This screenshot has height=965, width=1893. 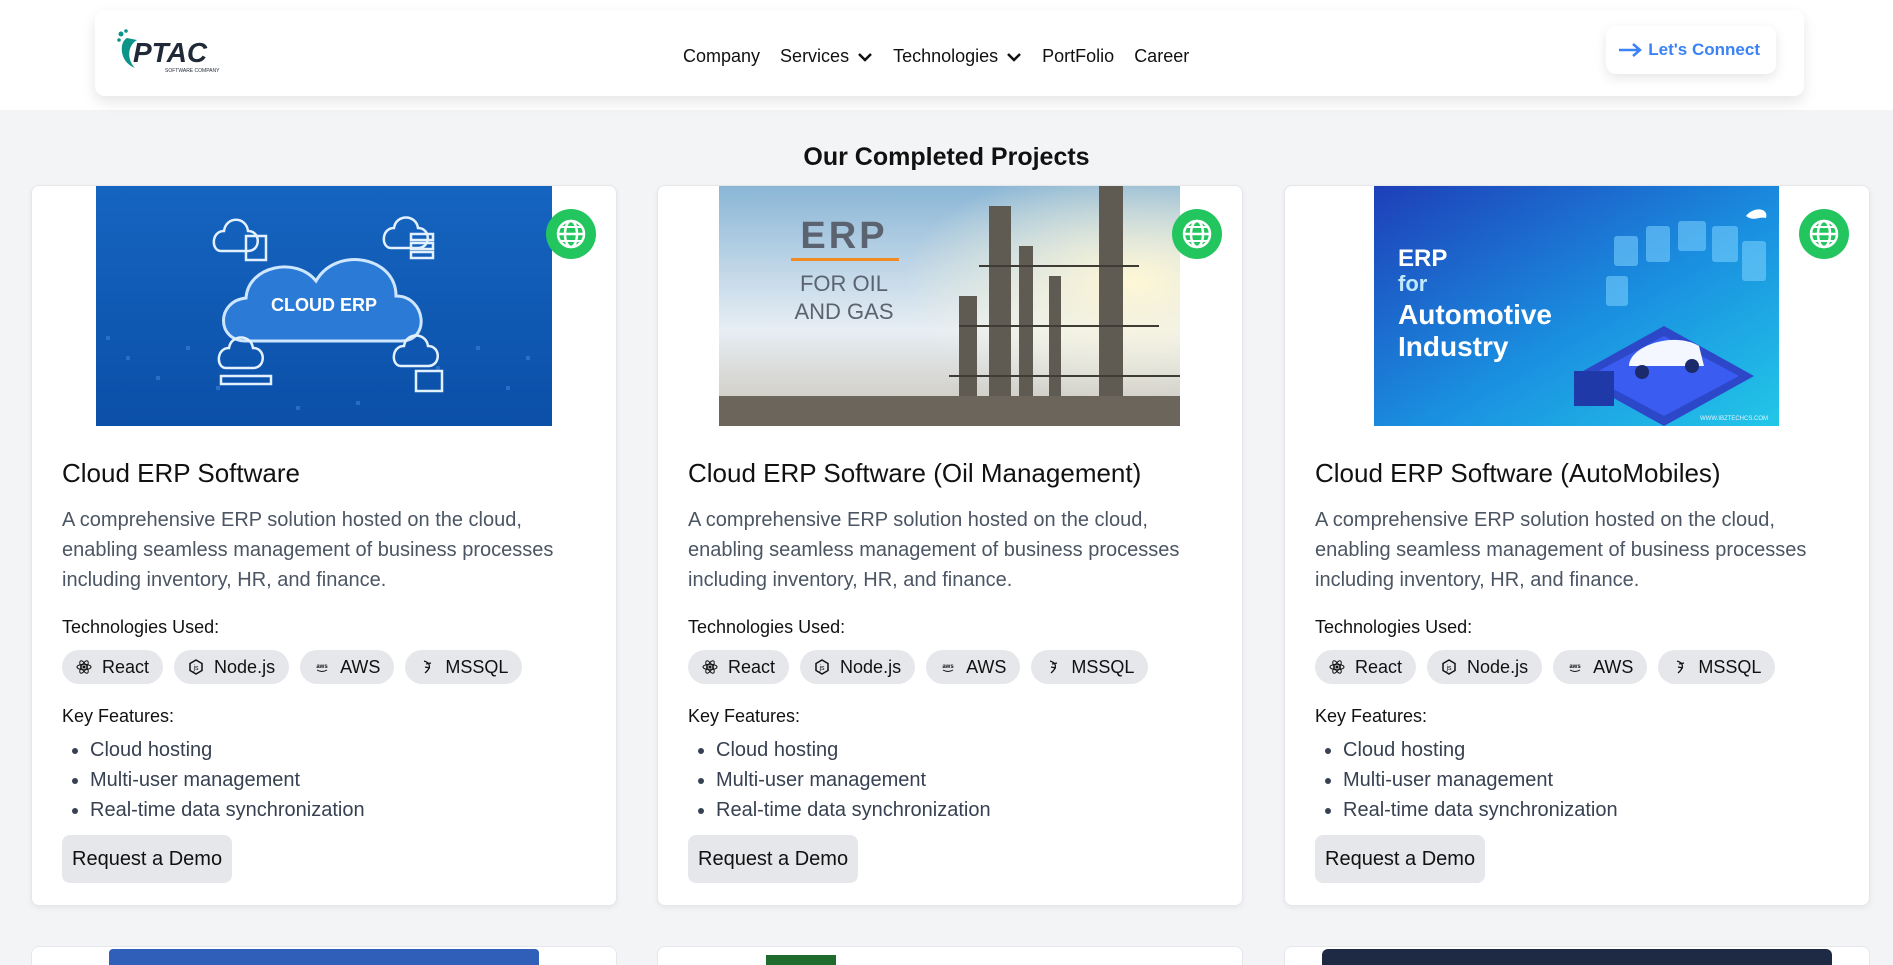 I want to click on chevron-down-icon, so click(x=1014, y=57).